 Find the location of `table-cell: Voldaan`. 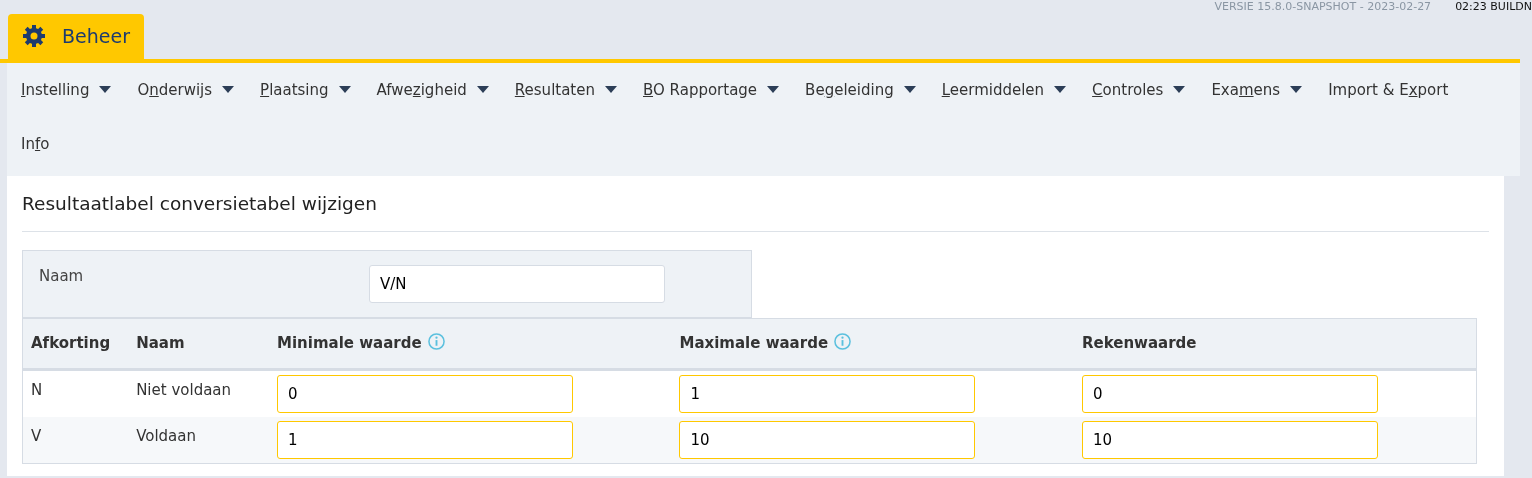

table-cell: Voldaan is located at coordinates (198, 440).